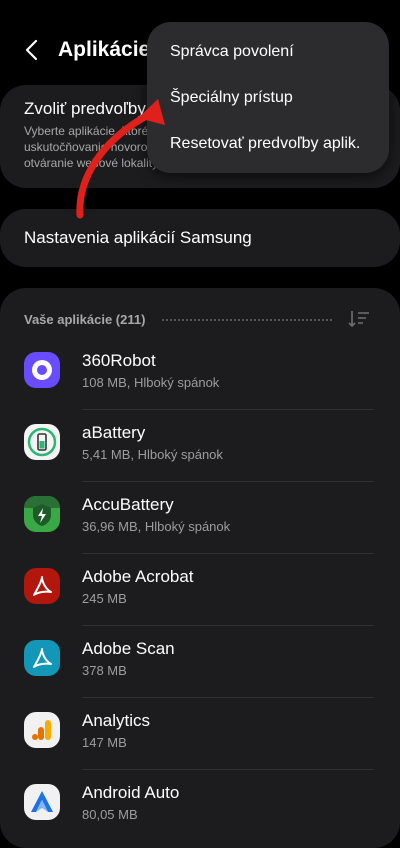 This screenshot has height=848, width=400. I want to click on app-details: 80,05 MB, so click(110, 814).